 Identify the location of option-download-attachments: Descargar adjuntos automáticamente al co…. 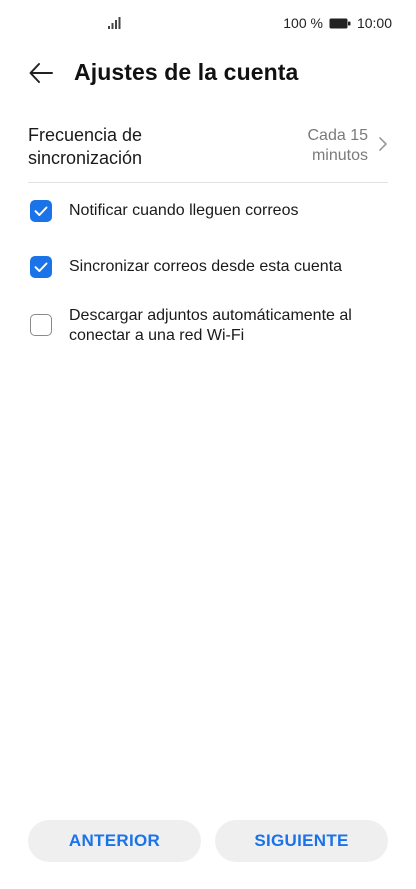
(210, 326).